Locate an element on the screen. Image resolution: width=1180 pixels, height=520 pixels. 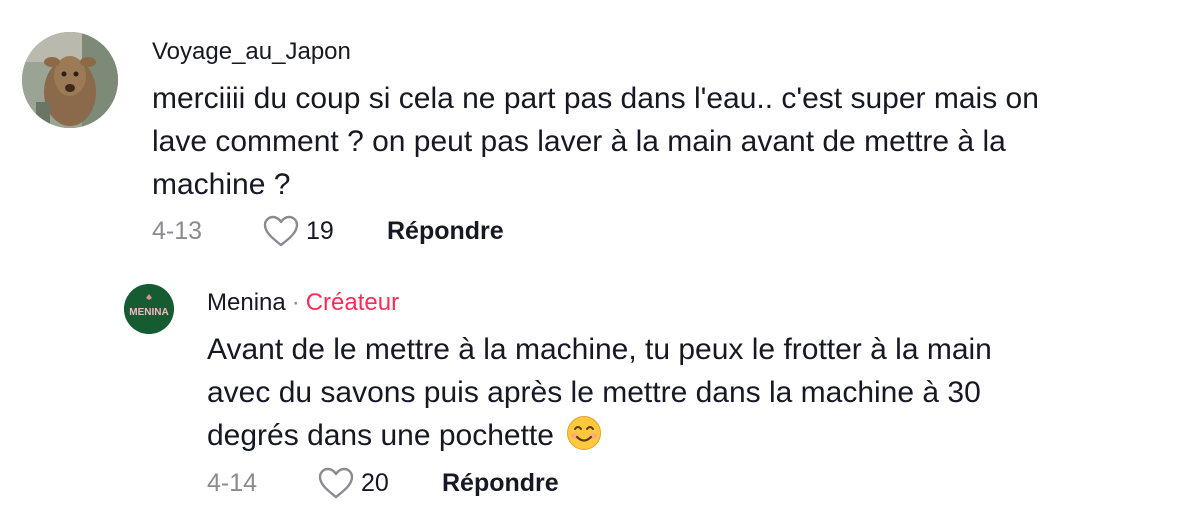
deer-photo-avatar-icon is located at coordinates (70, 80).